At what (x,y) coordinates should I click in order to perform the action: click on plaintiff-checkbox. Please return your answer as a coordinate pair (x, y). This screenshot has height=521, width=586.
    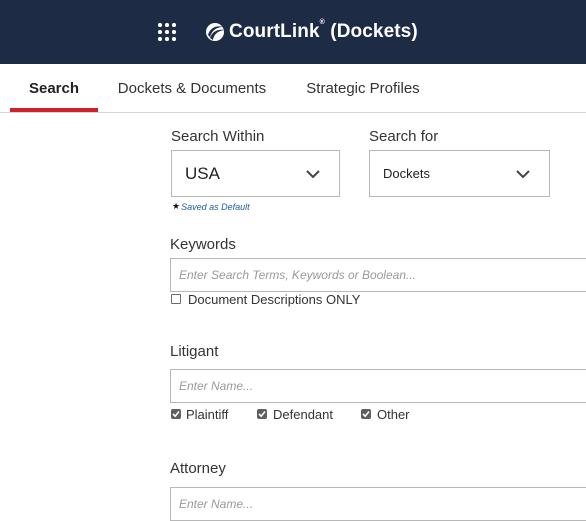
    Looking at the image, I should click on (176, 414).